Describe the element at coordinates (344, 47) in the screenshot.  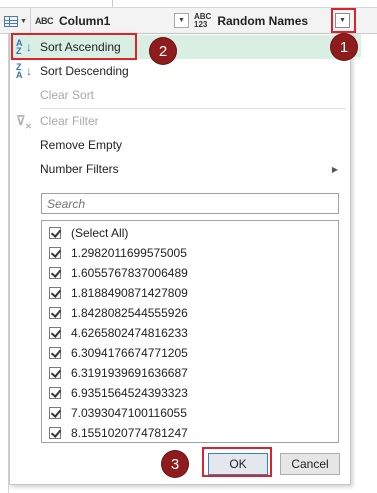
I see `callout-badge-1: 1` at that location.